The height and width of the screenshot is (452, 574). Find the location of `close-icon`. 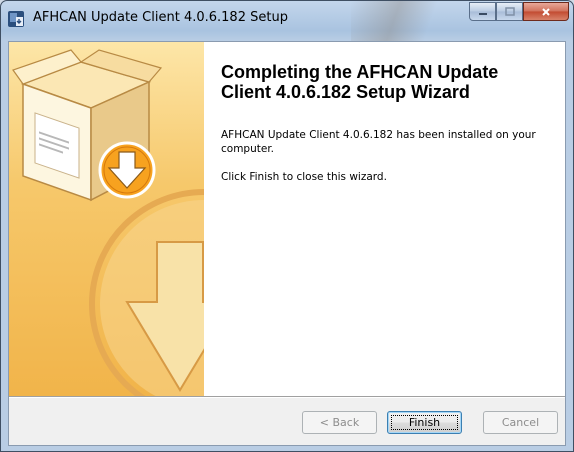

close-icon is located at coordinates (546, 11).